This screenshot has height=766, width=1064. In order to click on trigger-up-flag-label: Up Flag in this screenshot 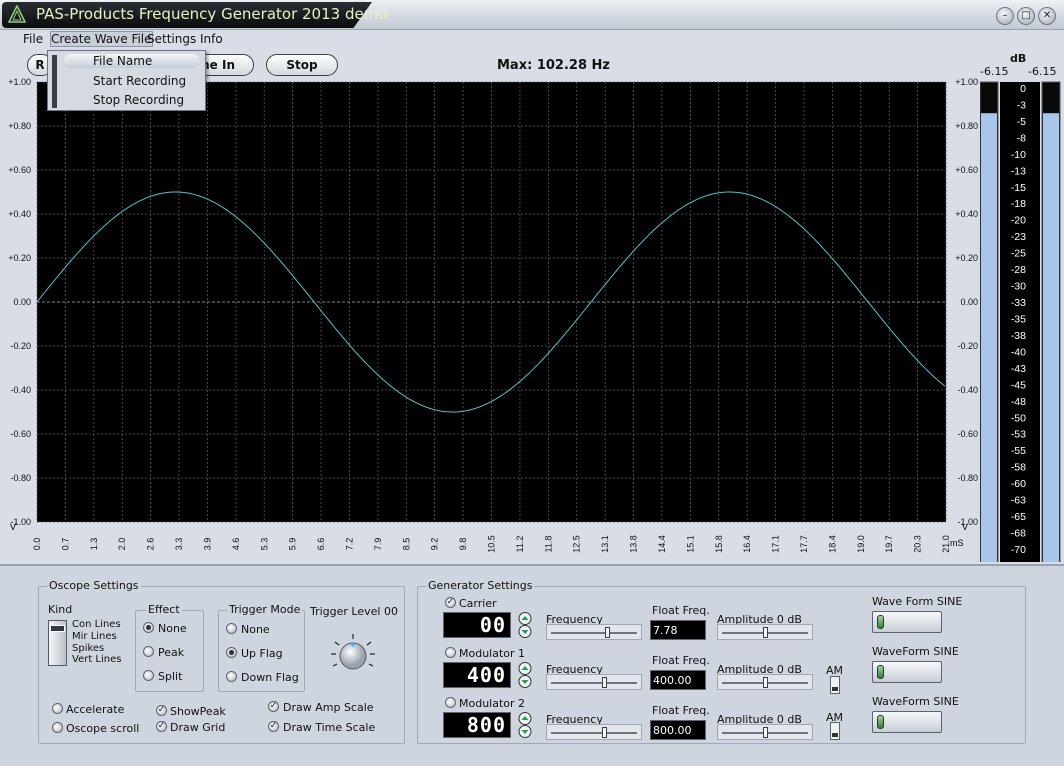, I will do `click(262, 653)`.